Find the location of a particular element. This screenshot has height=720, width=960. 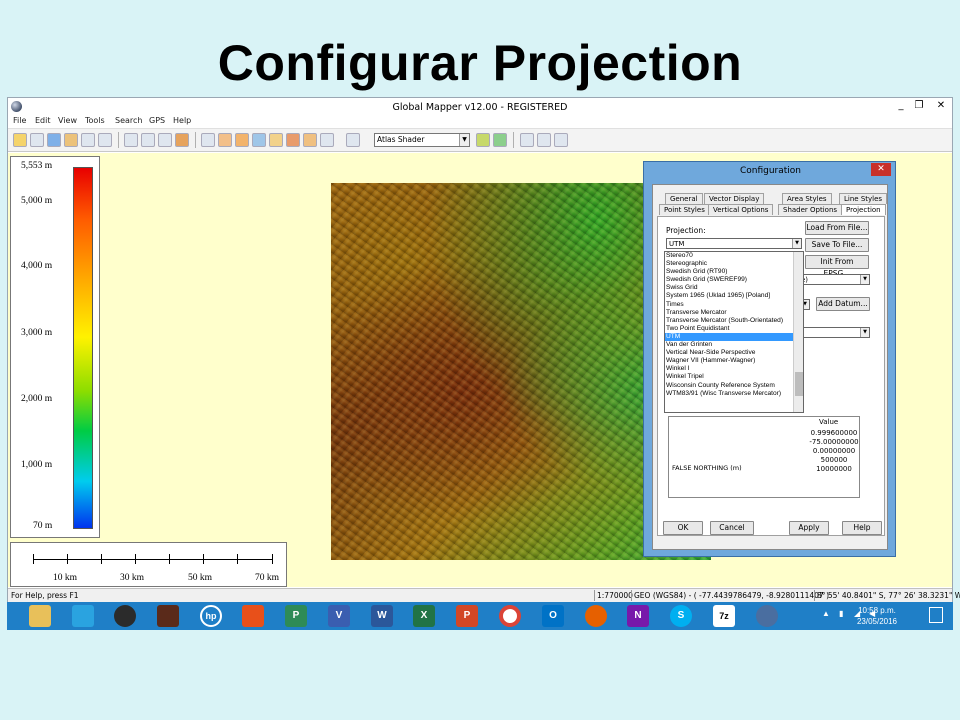

media-player-icon is located at coordinates (125, 616).